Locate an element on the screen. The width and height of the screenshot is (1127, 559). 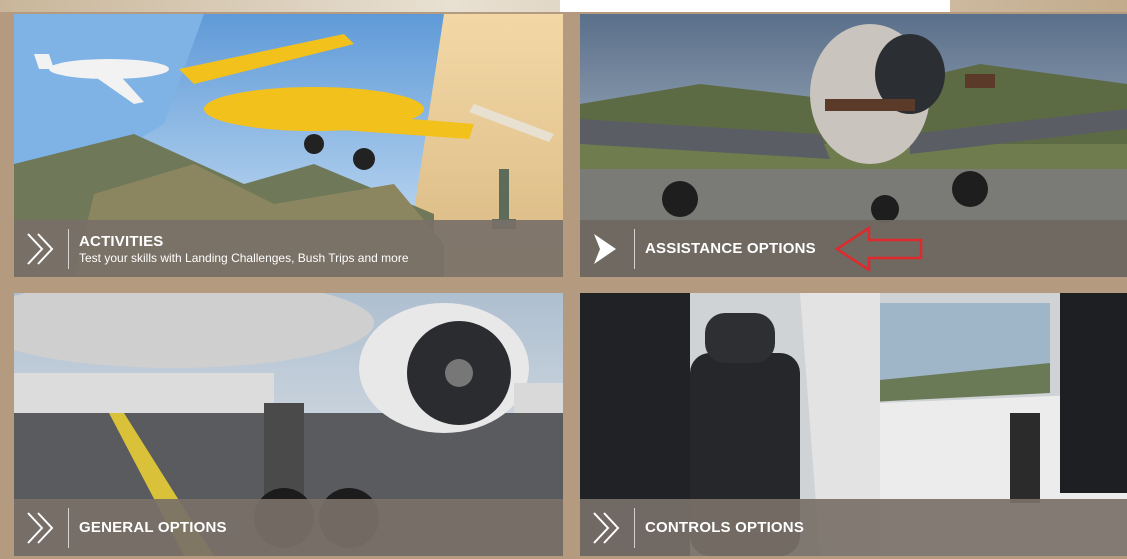
controls-options-bar: CONTROLS OPTIONS is located at coordinates (853, 527).